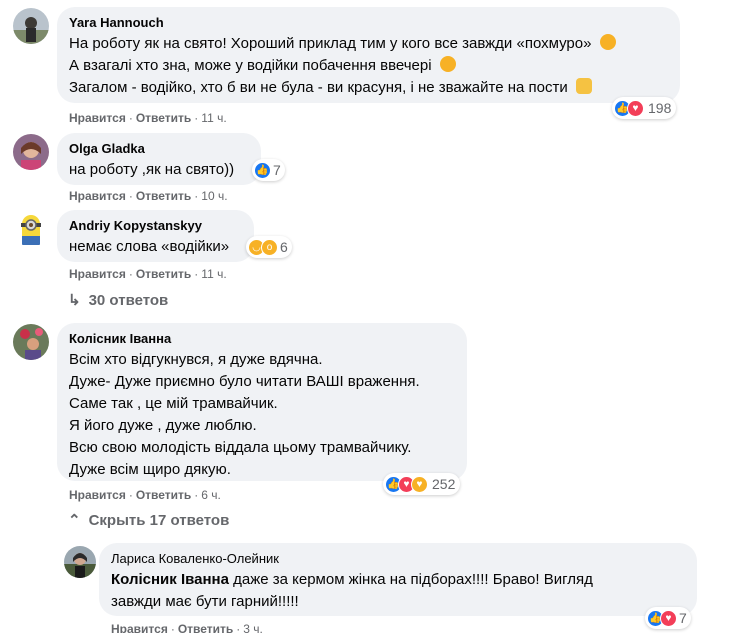  Describe the element at coordinates (170, 579) in the screenshot. I see `mention-link: Колісник Іванна` at that location.